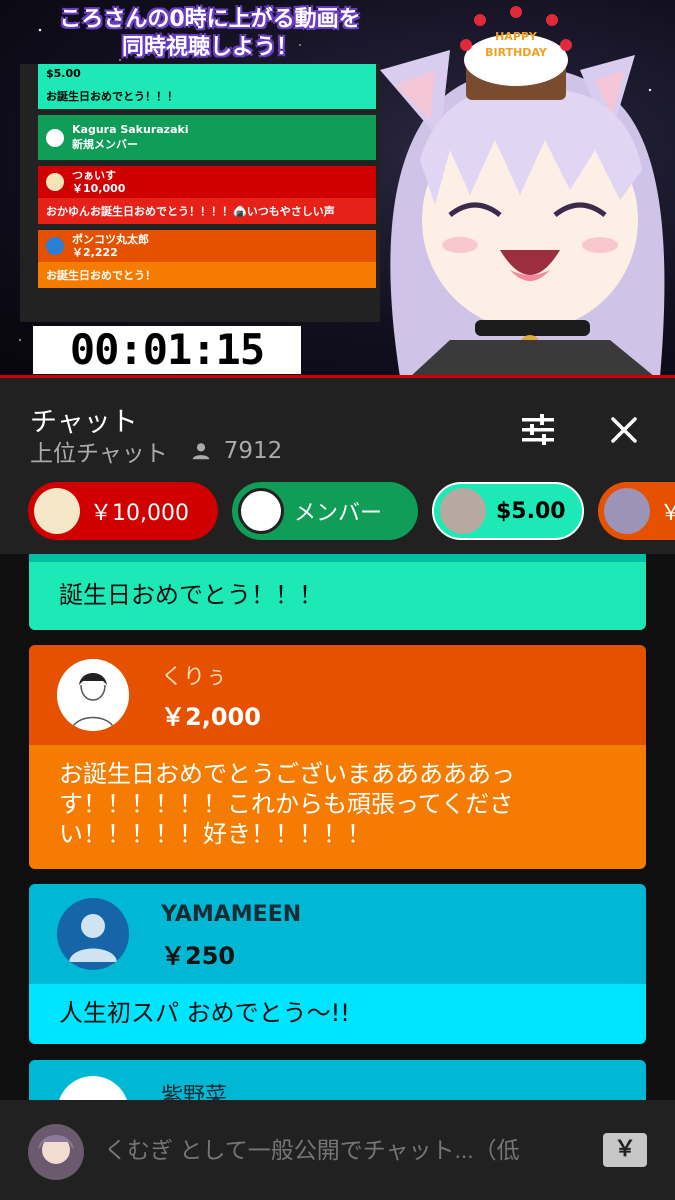 This screenshot has height=1200, width=675. I want to click on user-avatar-icon, so click(56, 1152).